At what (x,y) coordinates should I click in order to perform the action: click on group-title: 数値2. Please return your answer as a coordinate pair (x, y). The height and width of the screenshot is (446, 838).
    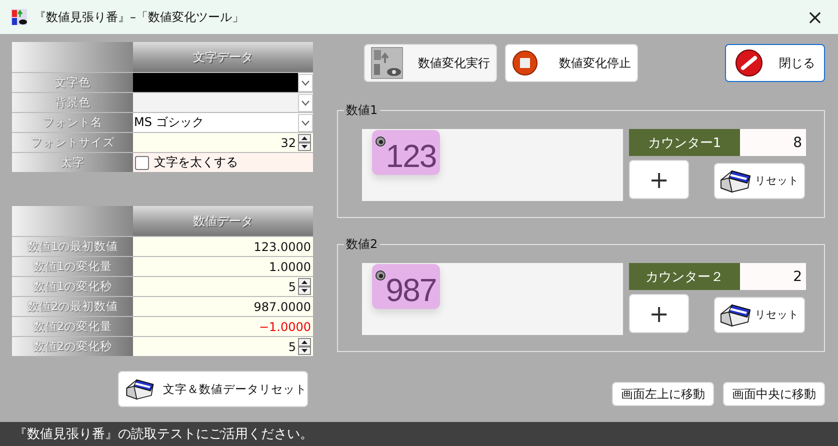
    Looking at the image, I should click on (362, 244).